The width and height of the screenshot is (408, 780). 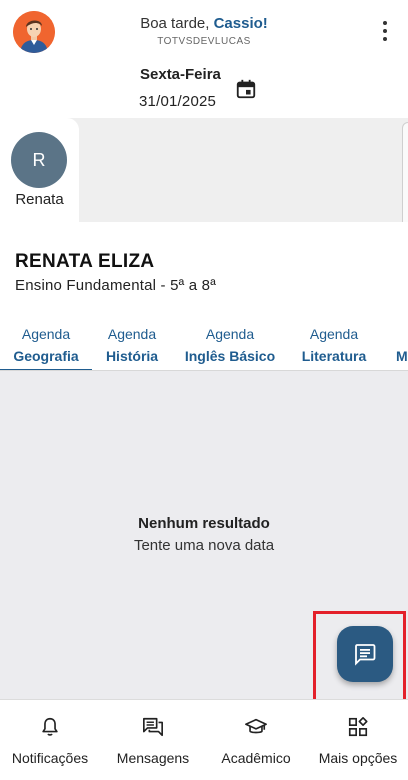 I want to click on tab-line2: Literatura, so click(x=334, y=356).